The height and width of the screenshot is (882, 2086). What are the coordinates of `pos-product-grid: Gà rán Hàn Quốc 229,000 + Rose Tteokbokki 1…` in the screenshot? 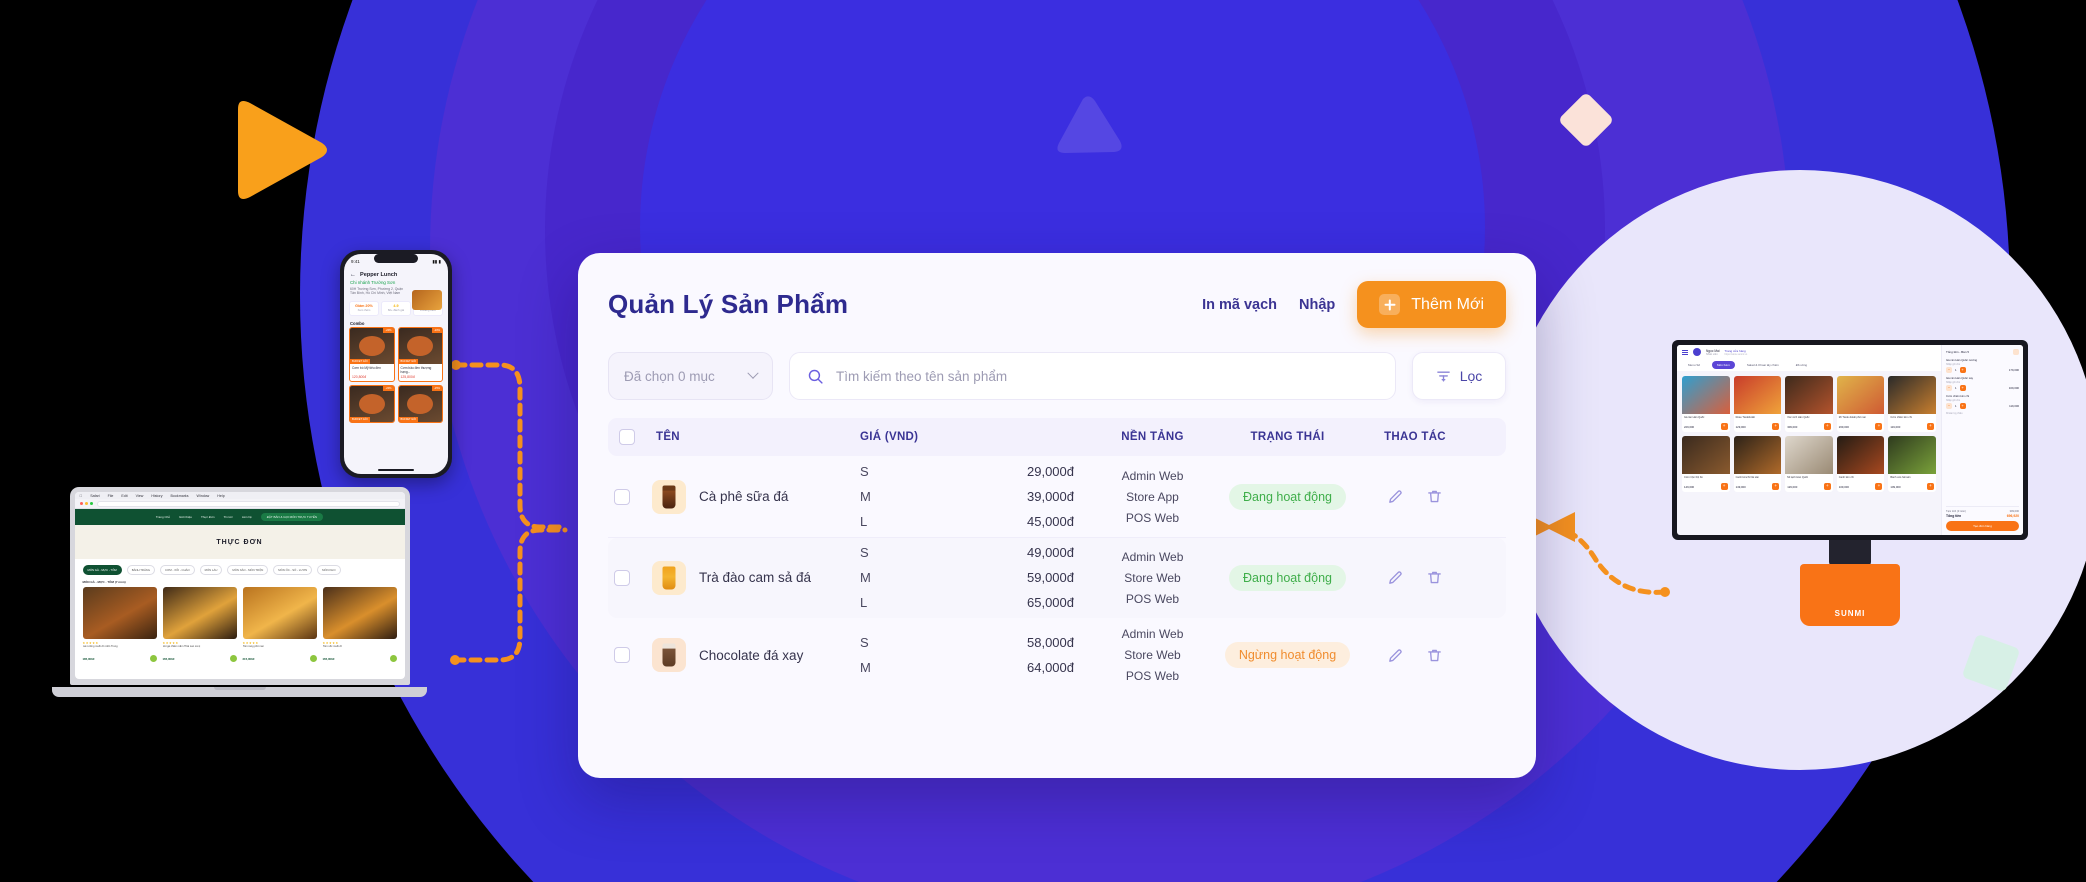 It's located at (1809, 453).